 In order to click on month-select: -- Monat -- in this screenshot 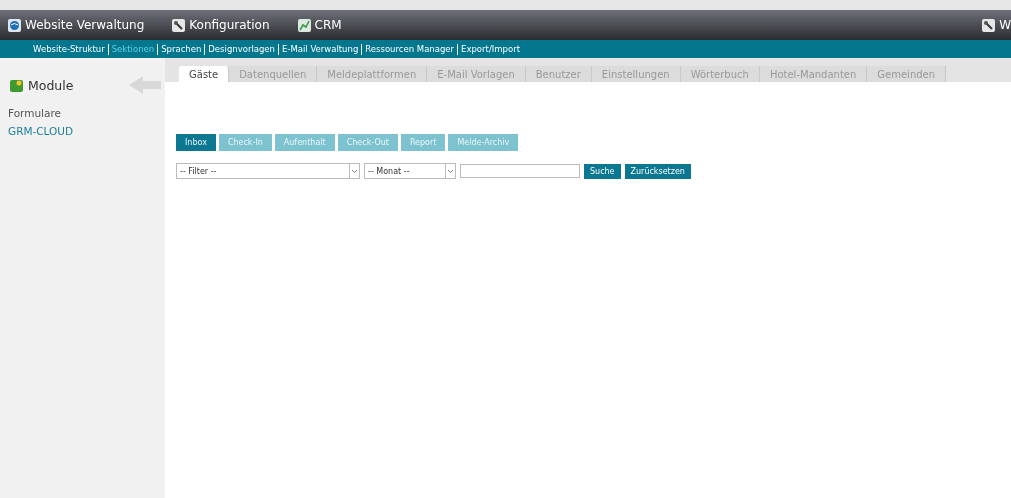, I will do `click(410, 171)`.